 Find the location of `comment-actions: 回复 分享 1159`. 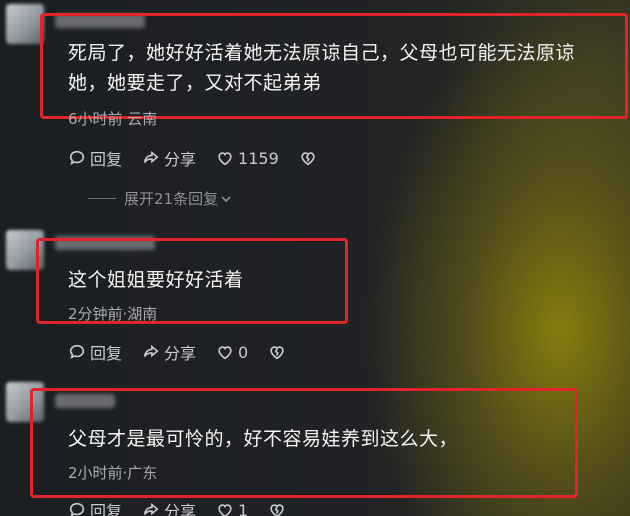

comment-actions: 回复 分享 1159 is located at coordinates (204, 158).